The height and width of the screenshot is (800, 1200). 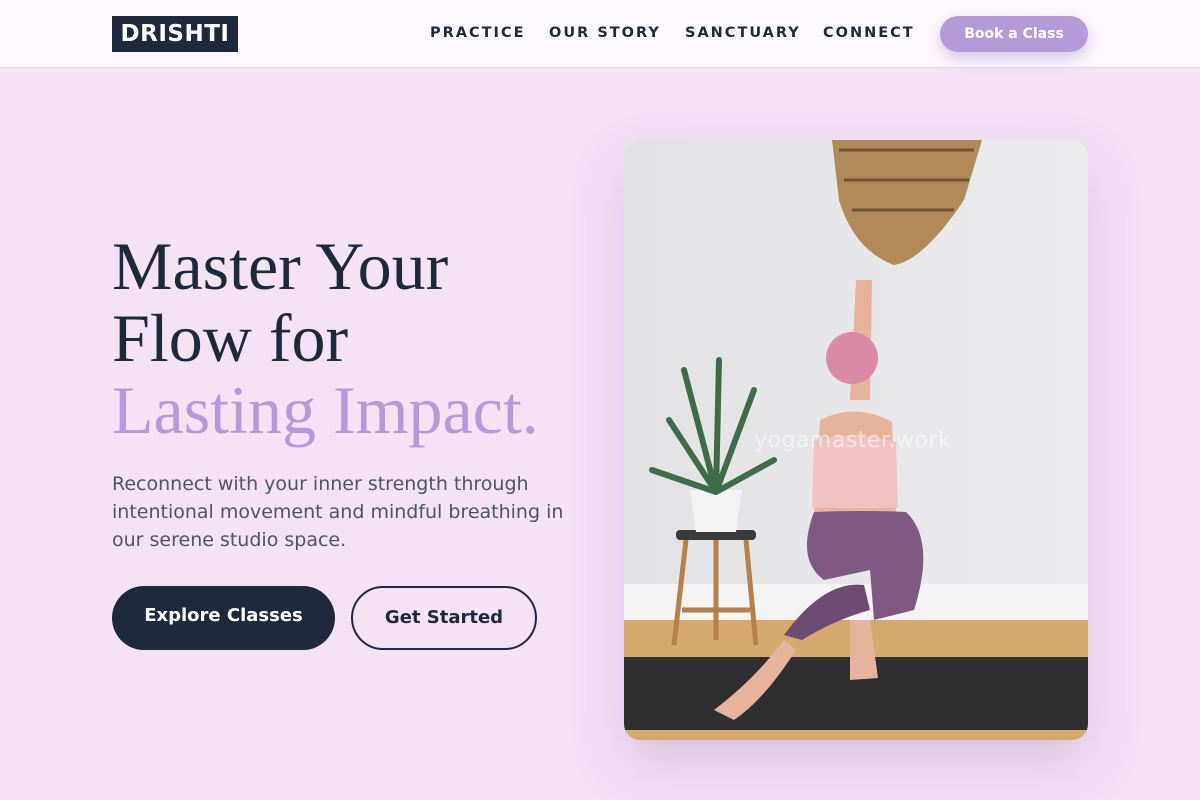 What do you see at coordinates (223, 618) in the screenshot?
I see `explore-classes-button: Explore Classes` at bounding box center [223, 618].